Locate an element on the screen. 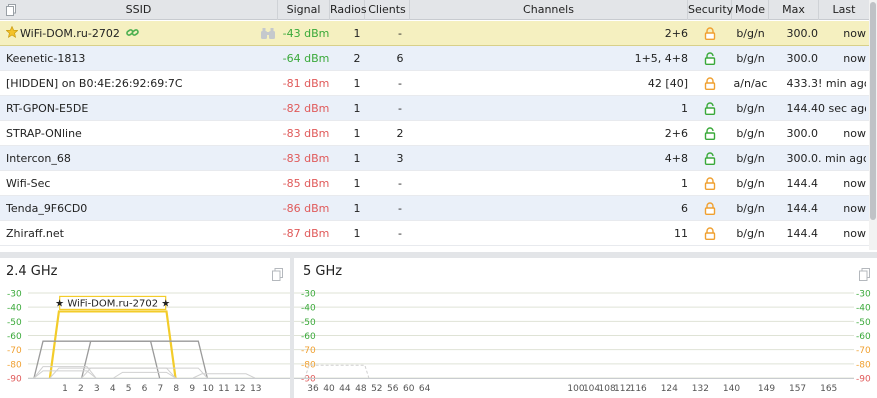 This screenshot has width=877, height=398. cell-signal: -87 dBm is located at coordinates (306, 233).